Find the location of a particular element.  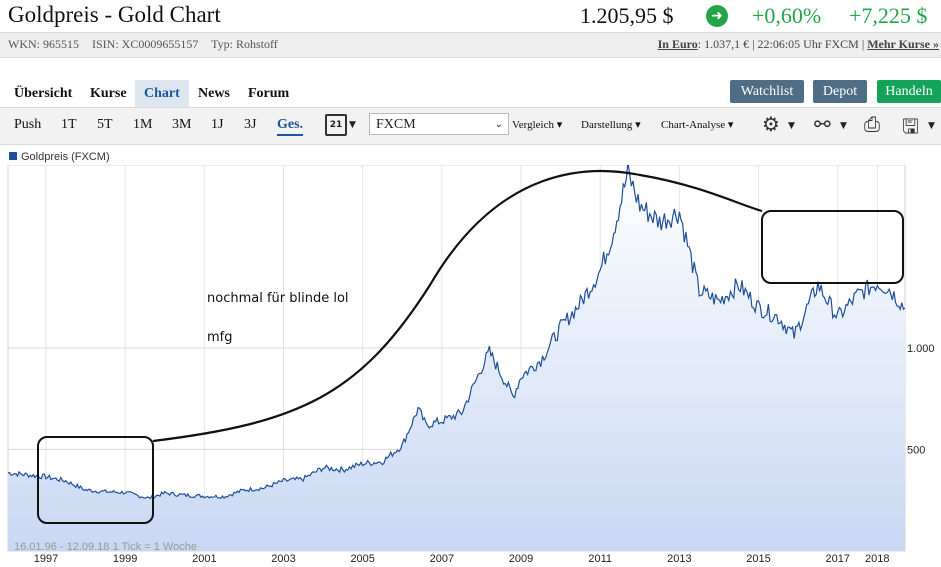

x-tick-label: 2011 is located at coordinates (600, 559).